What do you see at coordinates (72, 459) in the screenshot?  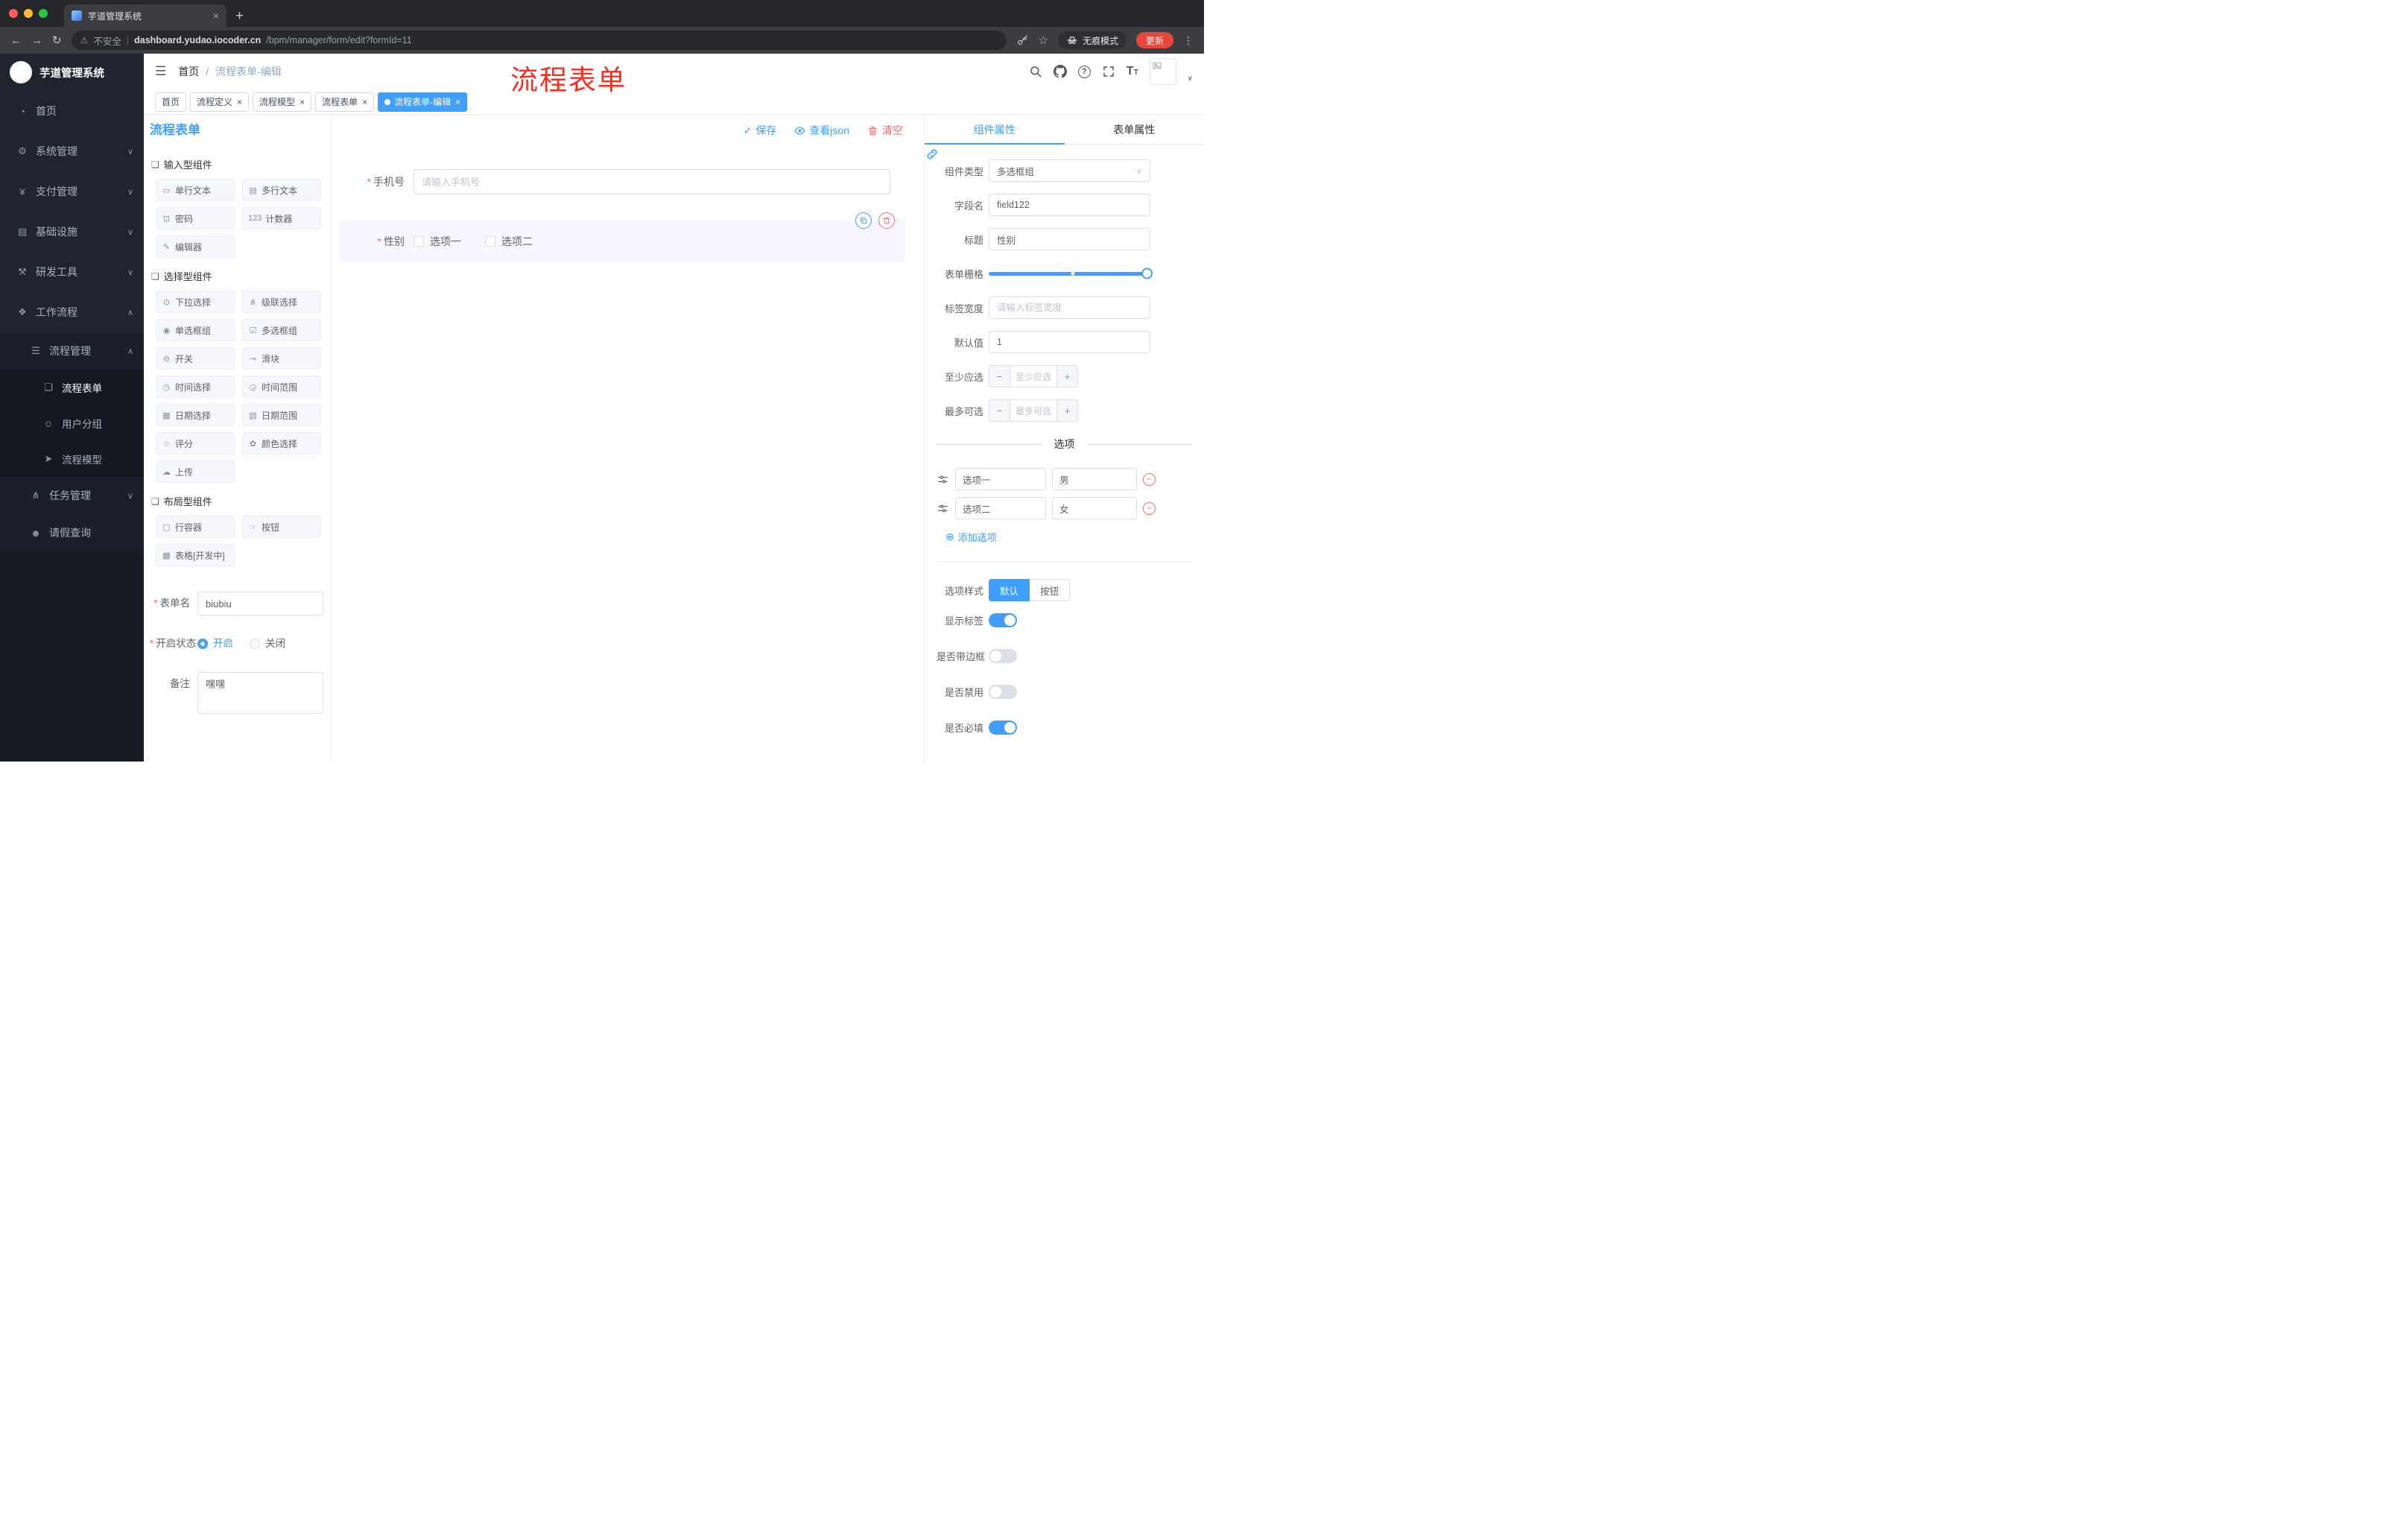 I see `sidebar-item-process-model: ➤ 流程模型` at bounding box center [72, 459].